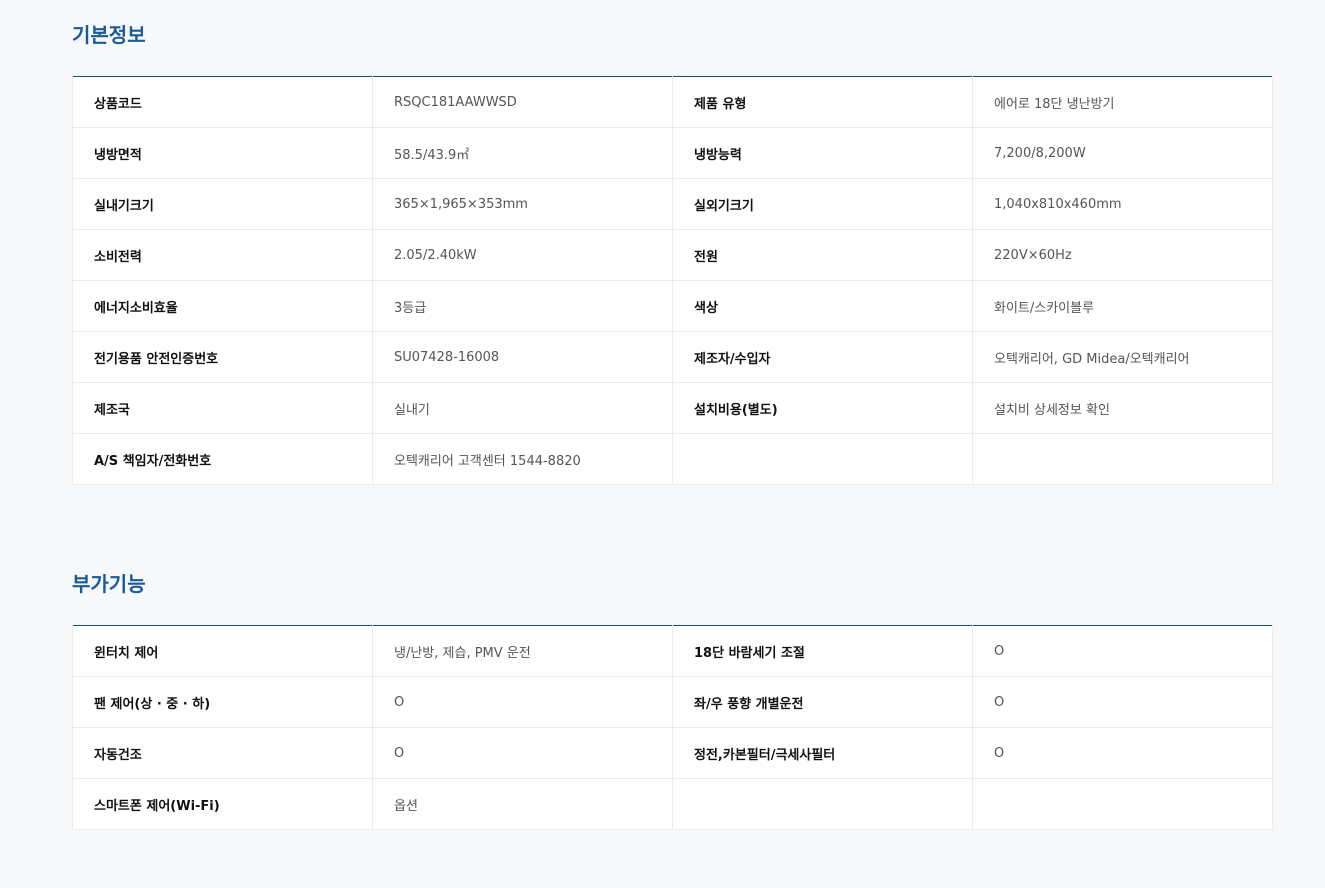 This screenshot has width=1325, height=888. Describe the element at coordinates (522, 651) in the screenshot. I see `spec-value: 냉/난방, 제습, PMV 운전` at that location.